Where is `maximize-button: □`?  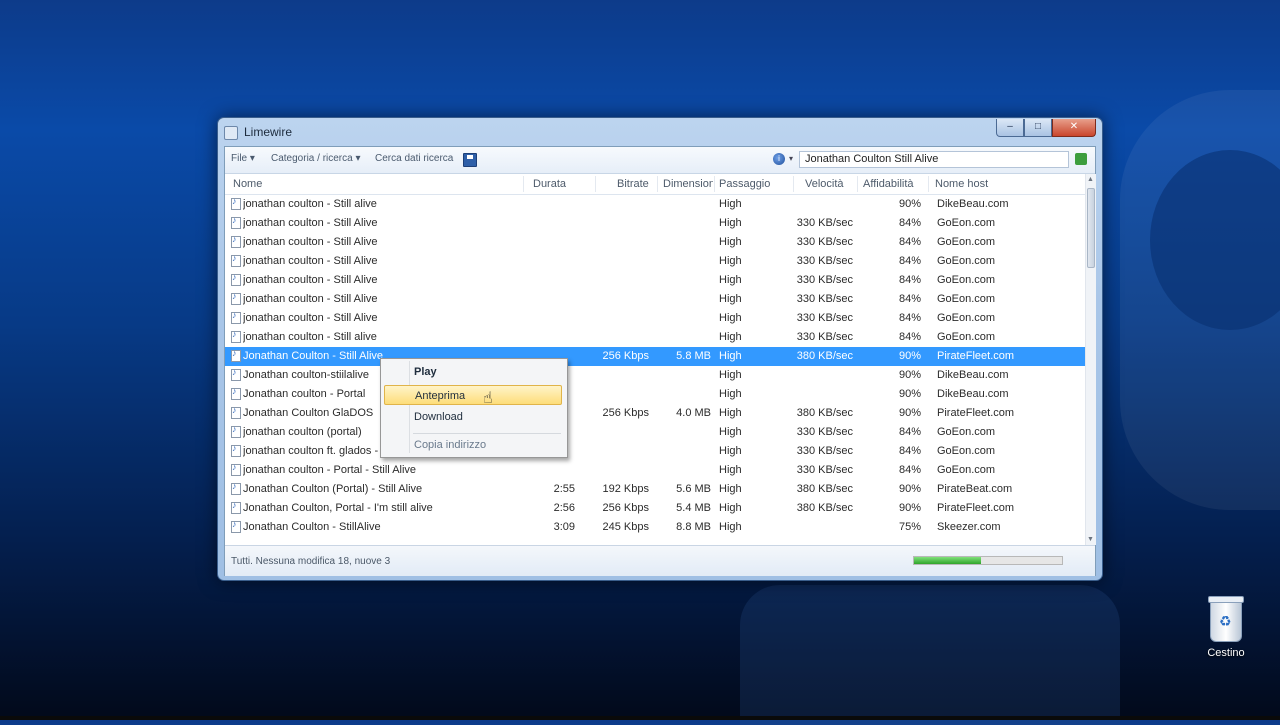 maximize-button: □ is located at coordinates (1038, 128).